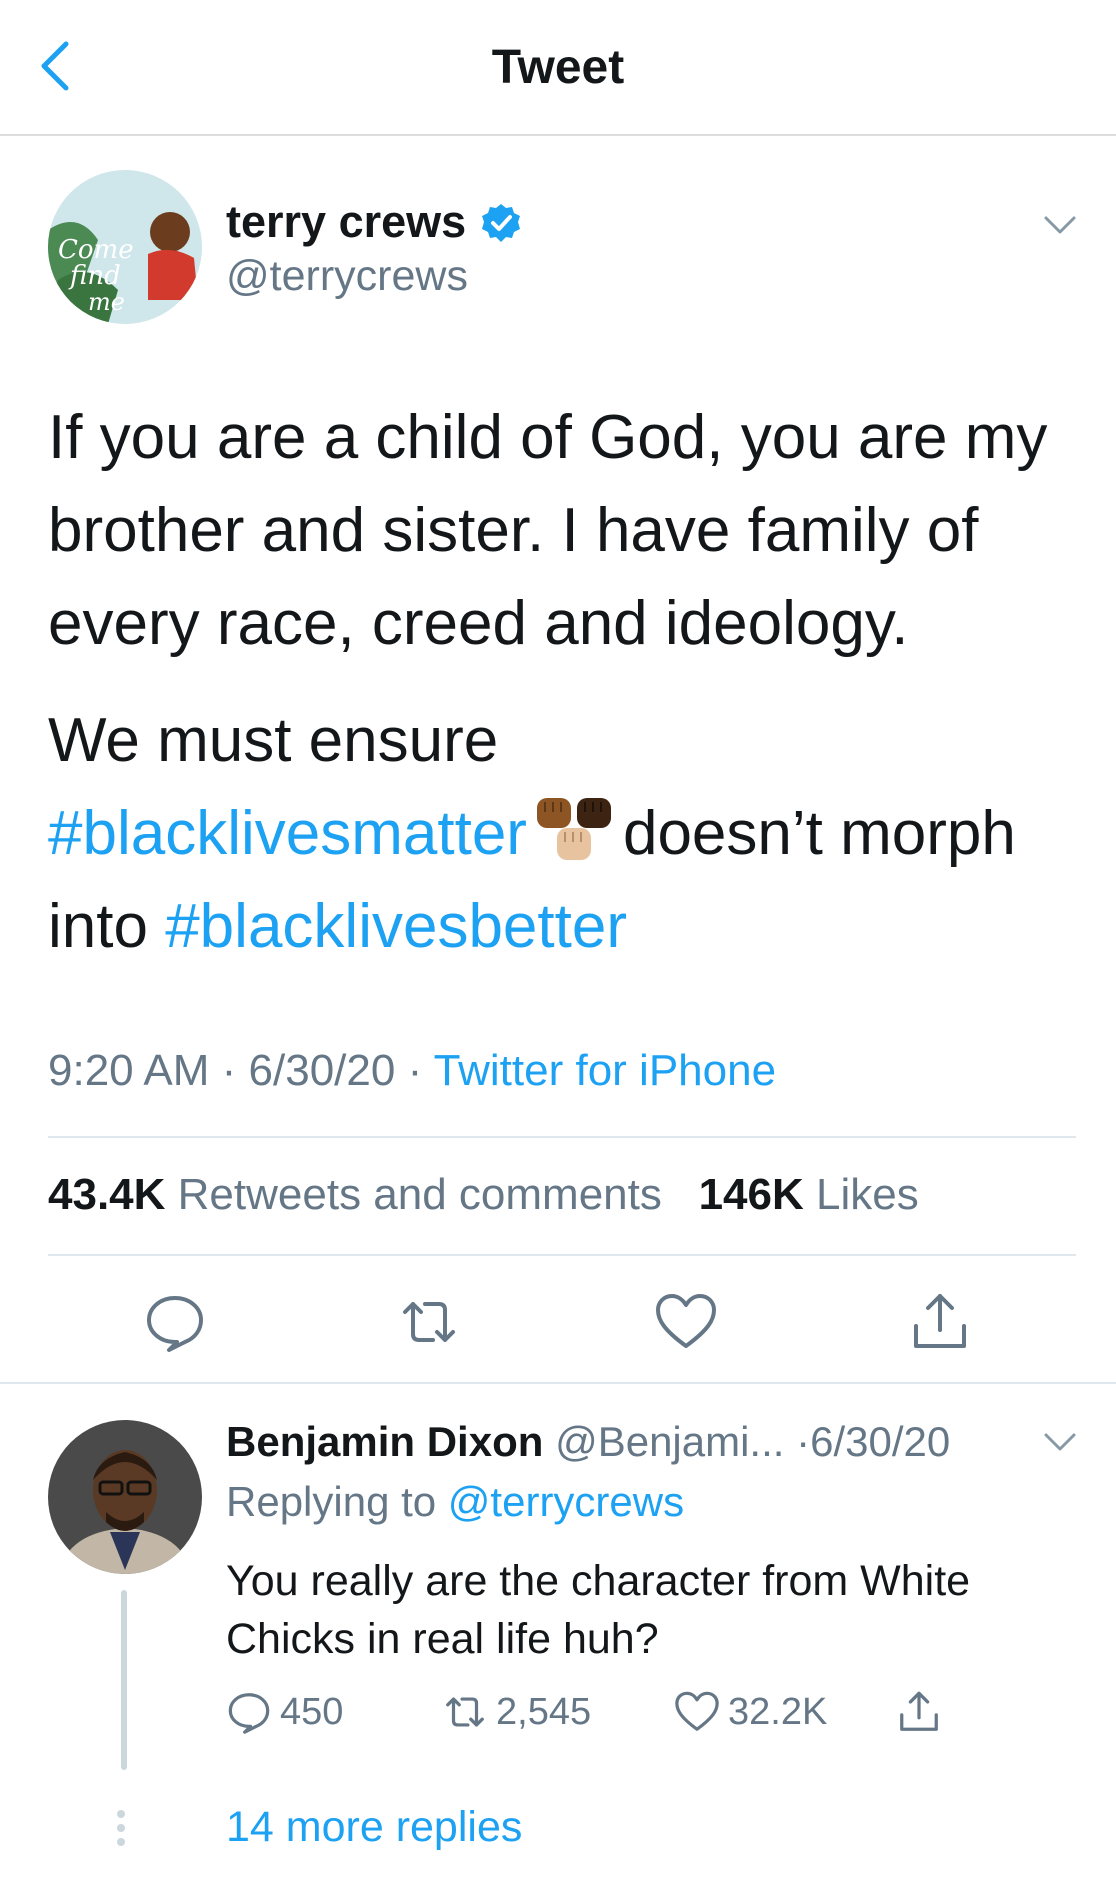 Image resolution: width=1116 pixels, height=1888 pixels. I want to click on top-bar: Tweet, so click(558, 68).